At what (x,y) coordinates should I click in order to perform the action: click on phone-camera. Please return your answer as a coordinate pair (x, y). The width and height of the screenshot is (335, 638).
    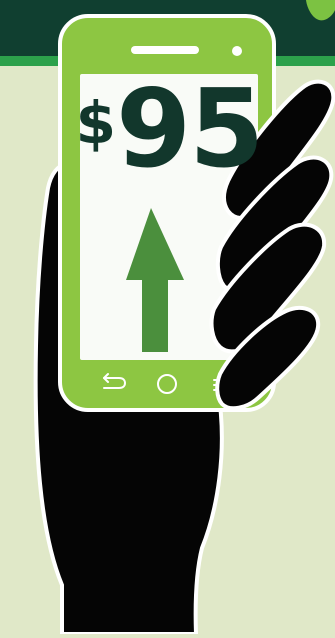
    Looking at the image, I should click on (237, 51).